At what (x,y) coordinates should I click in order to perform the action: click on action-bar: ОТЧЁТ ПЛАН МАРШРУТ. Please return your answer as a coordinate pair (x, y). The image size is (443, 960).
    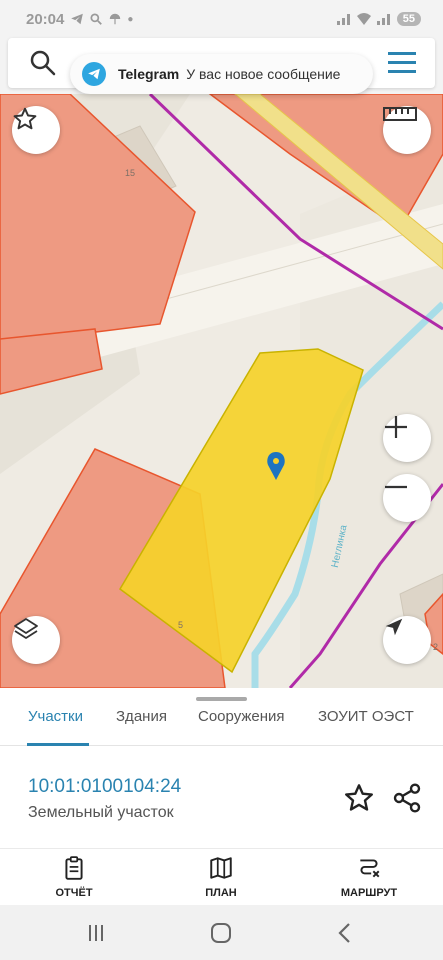
    Looking at the image, I should click on (221, 876).